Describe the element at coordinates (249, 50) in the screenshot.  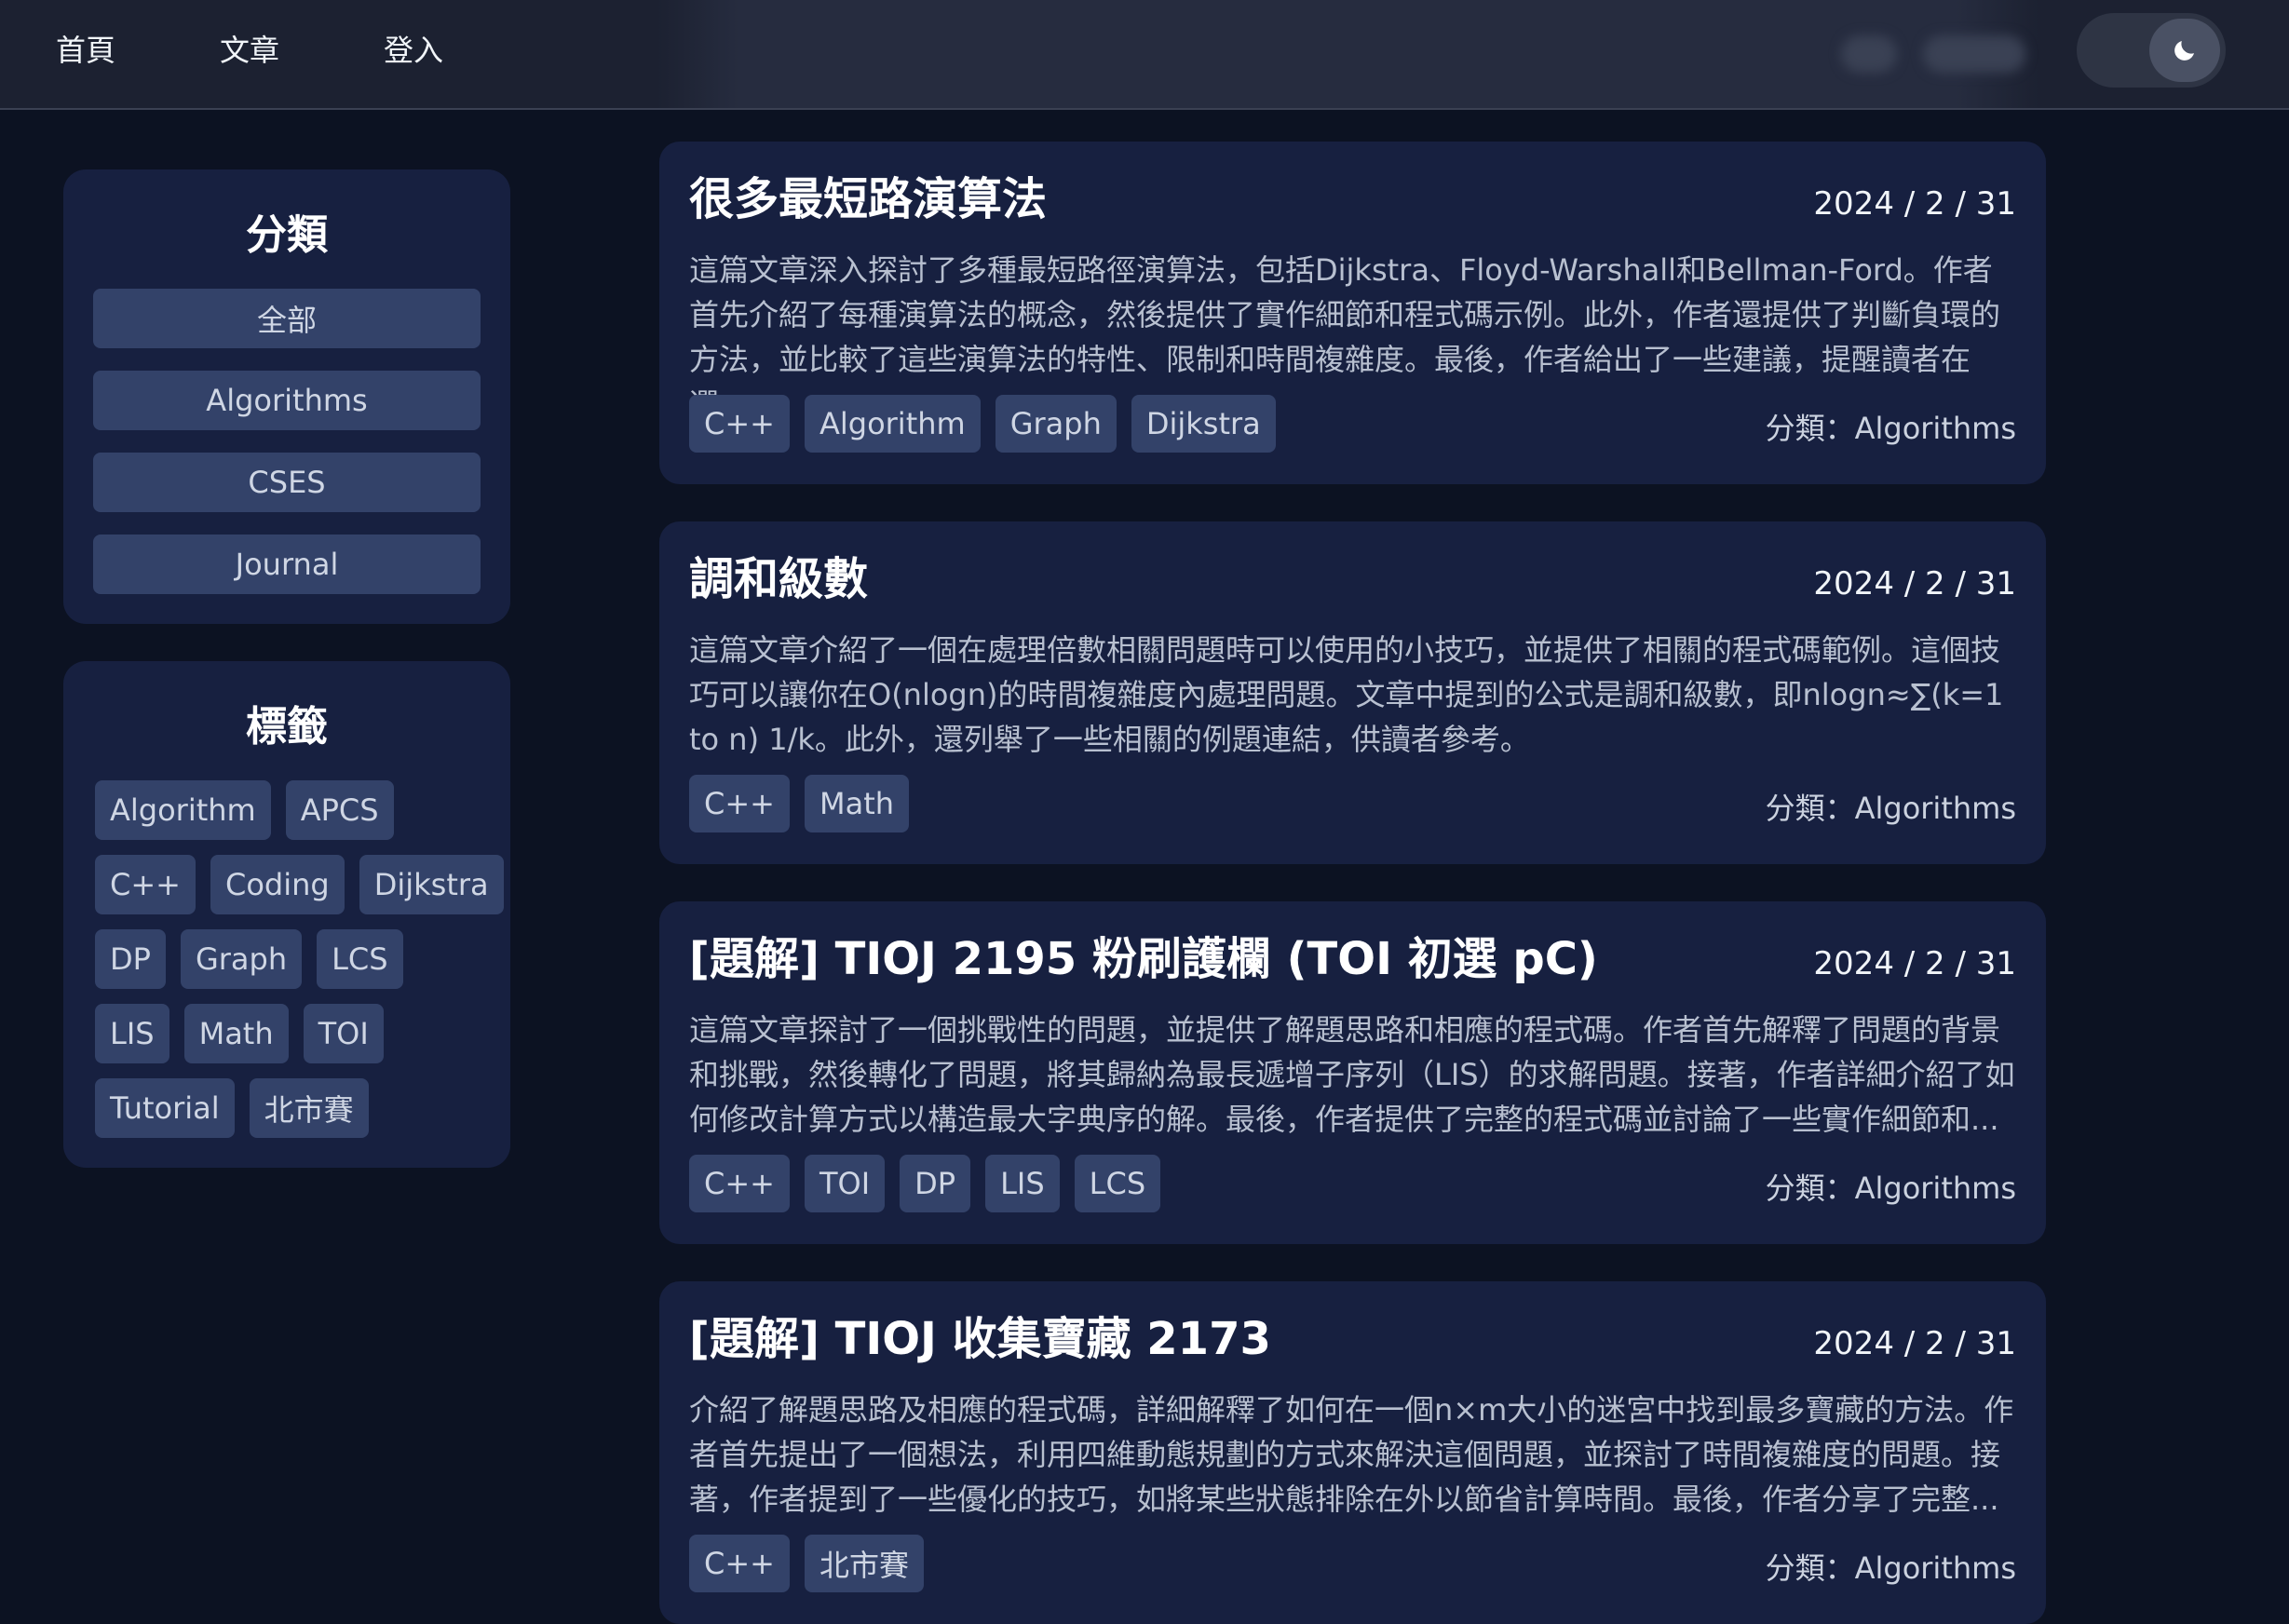
I see `nav-articles-link: 文章` at that location.